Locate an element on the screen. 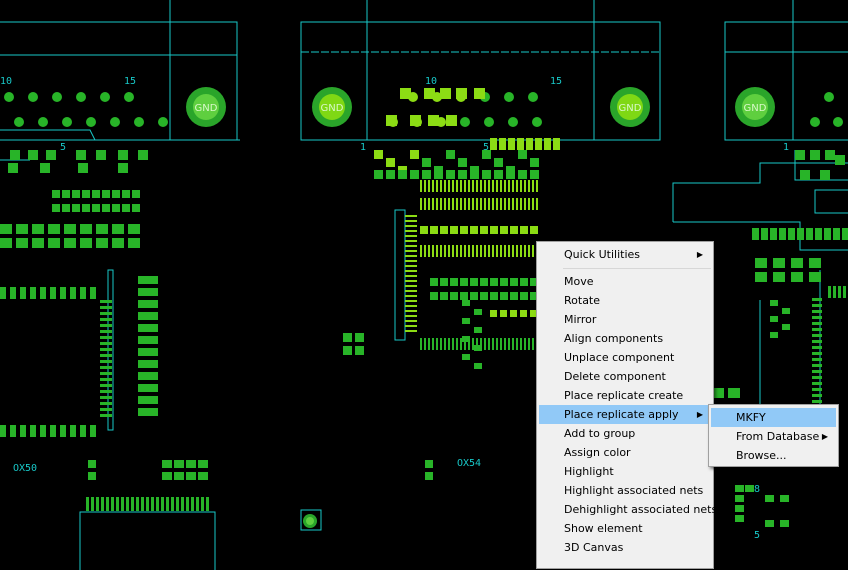  menu-item-label: Delete component is located at coordinates (615, 376).